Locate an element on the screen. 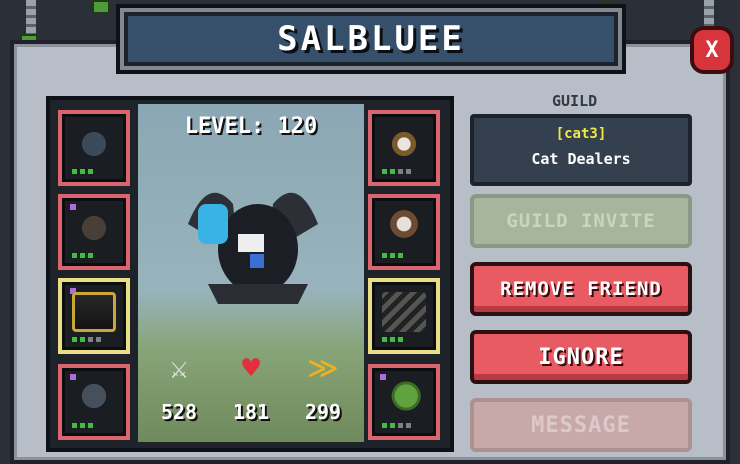 The image size is (740, 464). player-name: SALBLUEE is located at coordinates (371, 39).